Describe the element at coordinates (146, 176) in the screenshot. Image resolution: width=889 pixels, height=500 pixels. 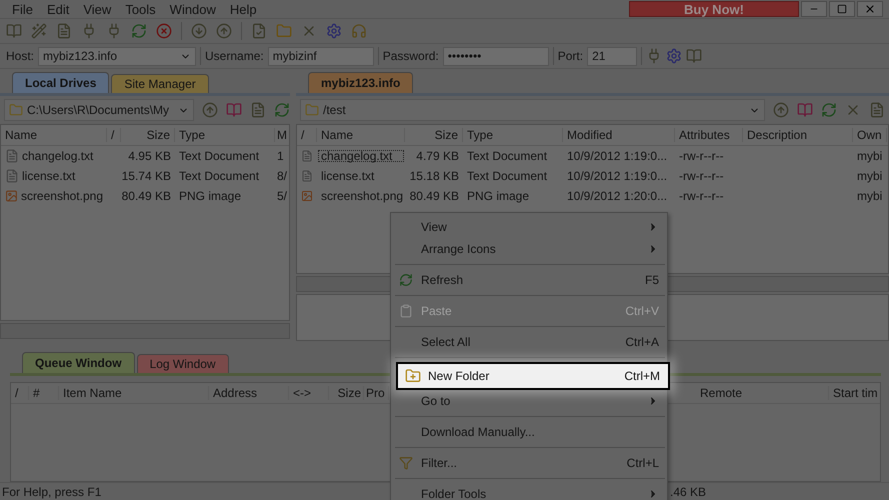
I see `table-cell-text: 15.74 KB` at that location.